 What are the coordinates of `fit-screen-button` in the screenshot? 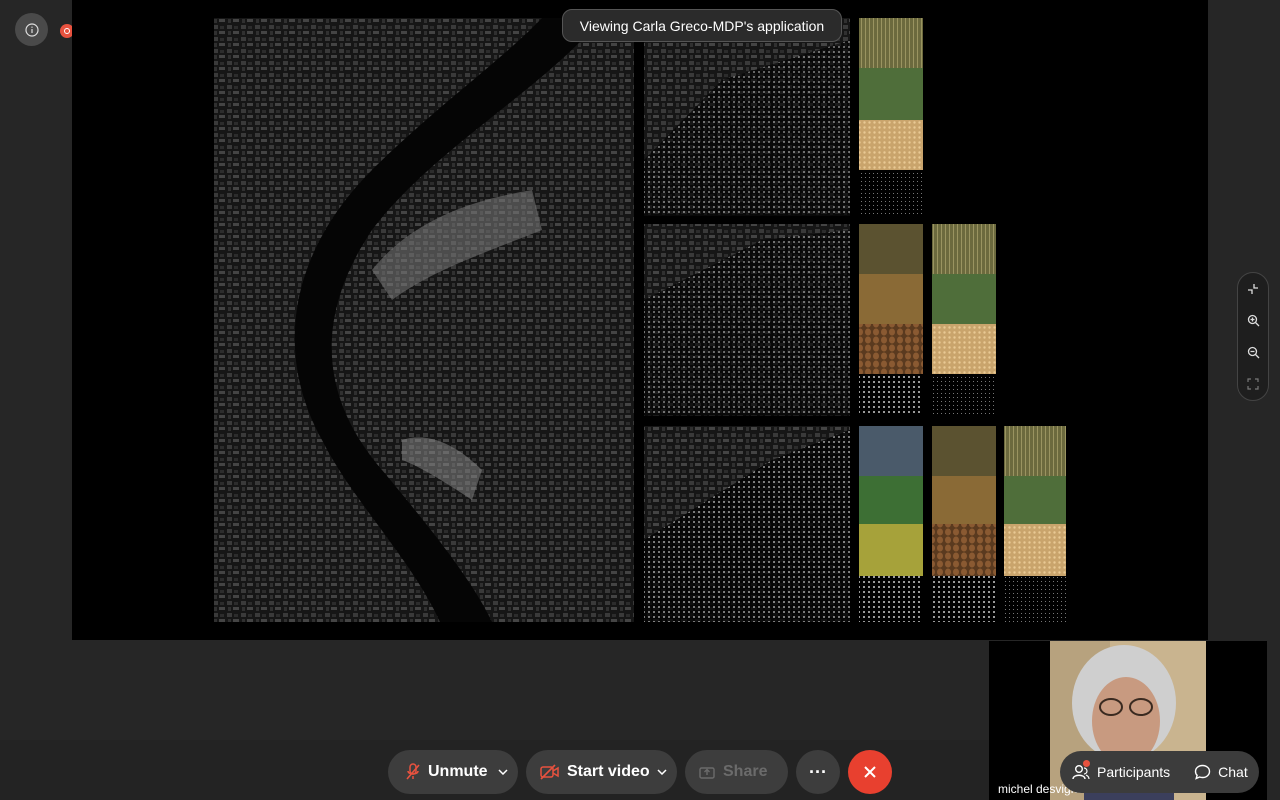 It's located at (1253, 384).